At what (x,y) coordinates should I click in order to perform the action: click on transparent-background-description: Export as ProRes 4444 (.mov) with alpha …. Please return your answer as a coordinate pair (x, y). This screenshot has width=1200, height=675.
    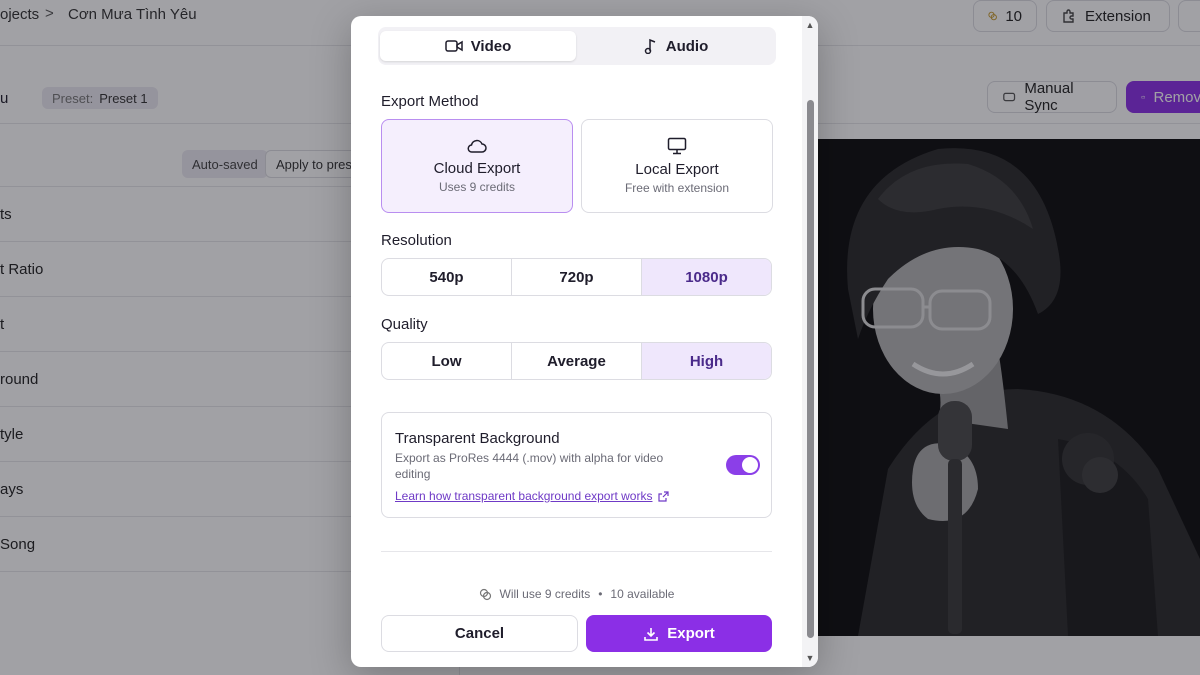
    Looking at the image, I should click on (529, 466).